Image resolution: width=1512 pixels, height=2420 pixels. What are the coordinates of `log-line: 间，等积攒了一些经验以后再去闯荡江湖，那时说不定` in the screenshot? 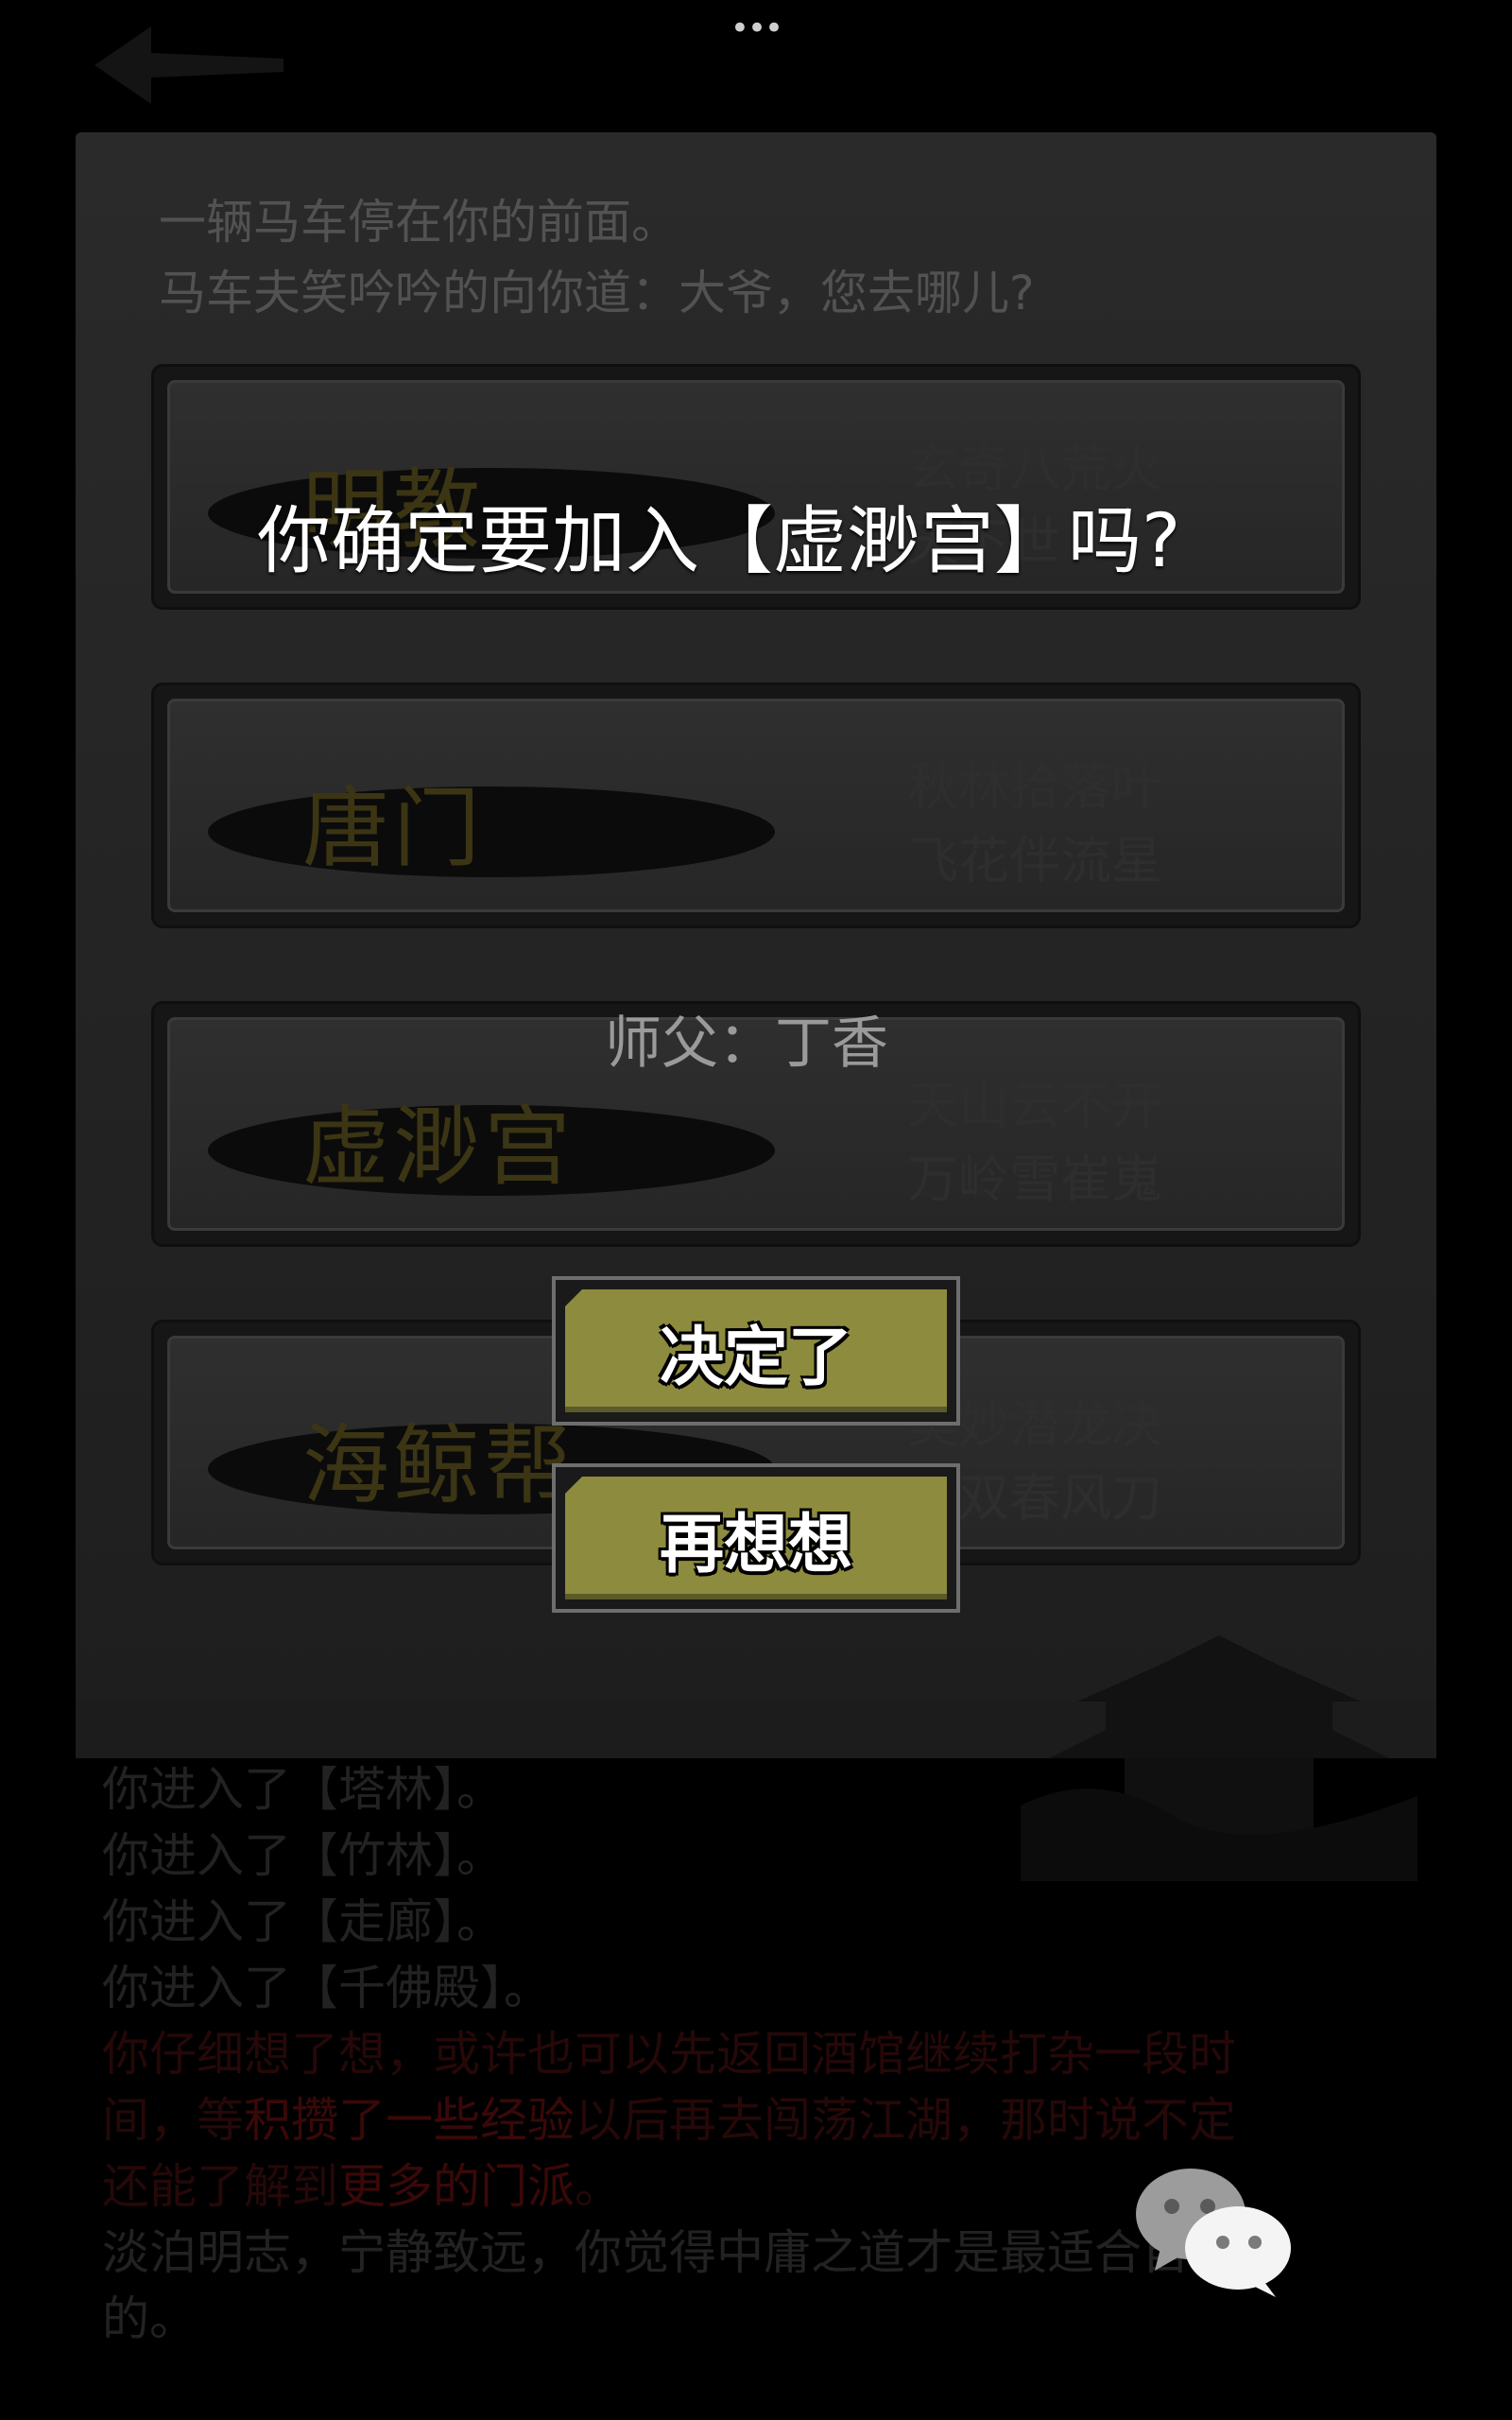 It's located at (669, 2120).